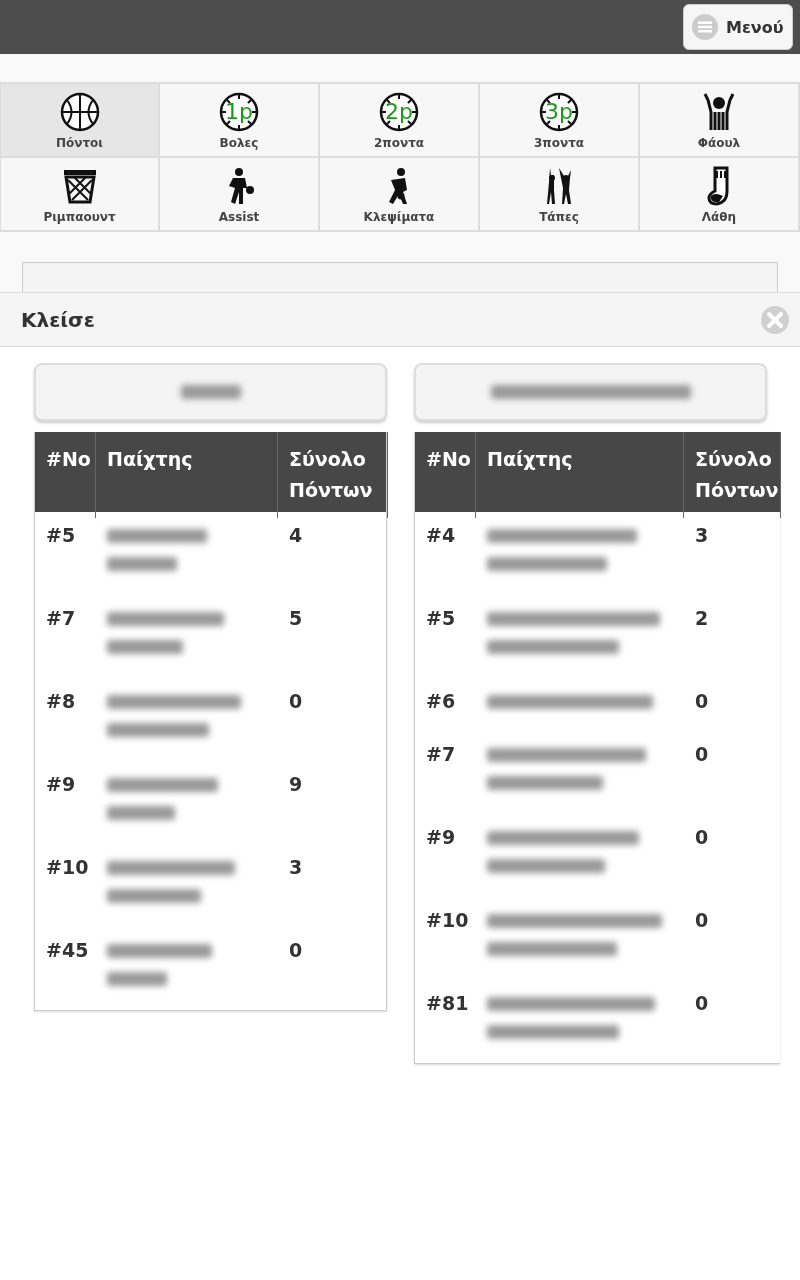 The width and height of the screenshot is (800, 1280). Describe the element at coordinates (705, 27) in the screenshot. I see `menu-icon` at that location.